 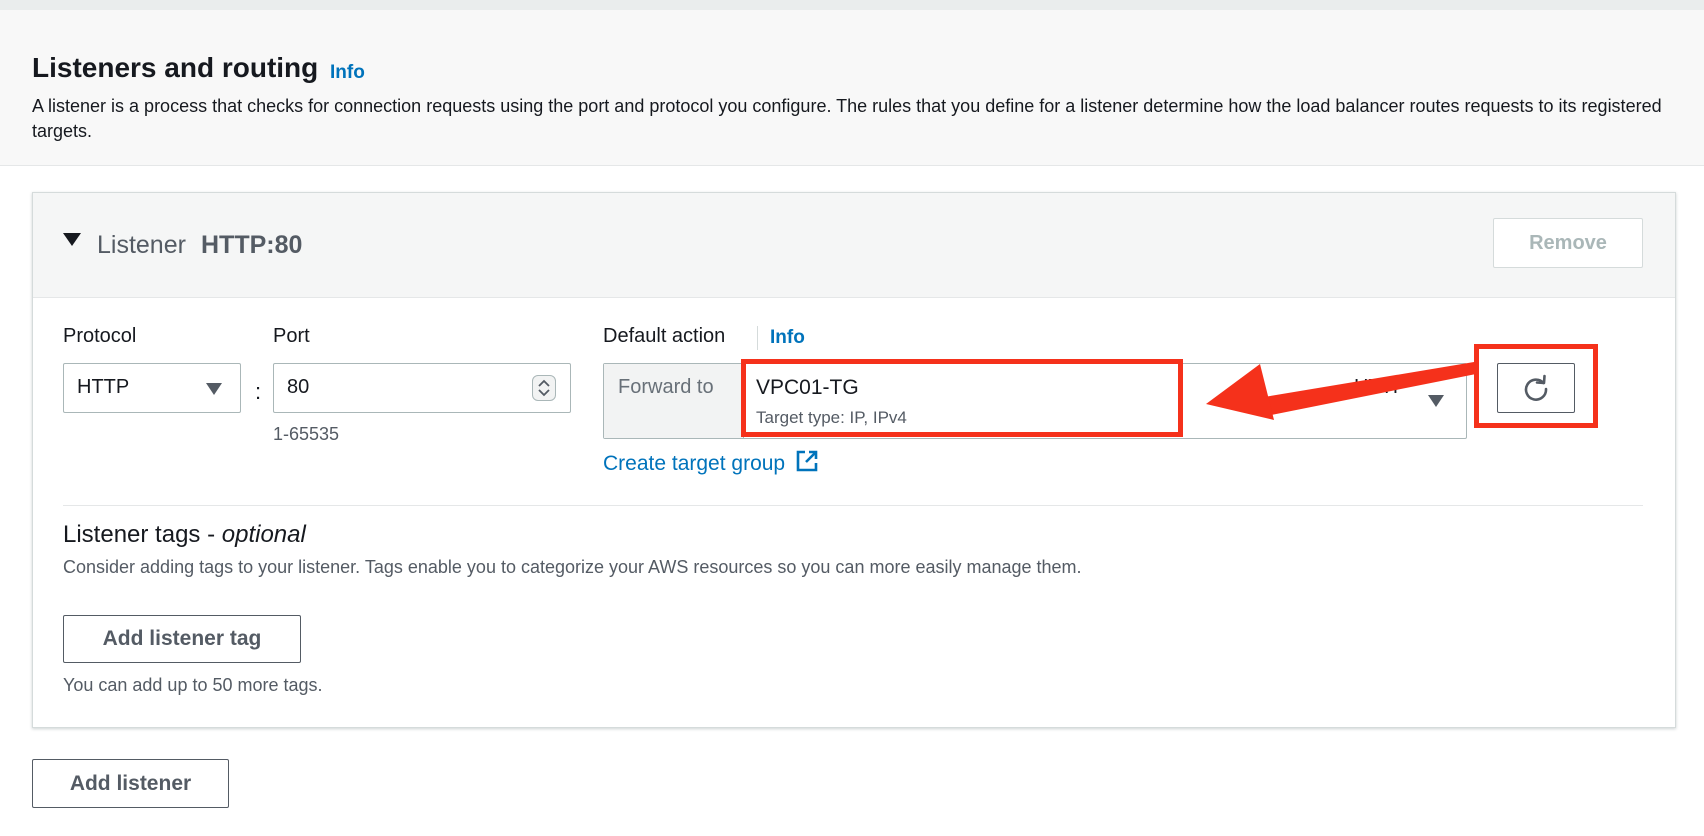 I want to click on port-value: 80, so click(x=298, y=387).